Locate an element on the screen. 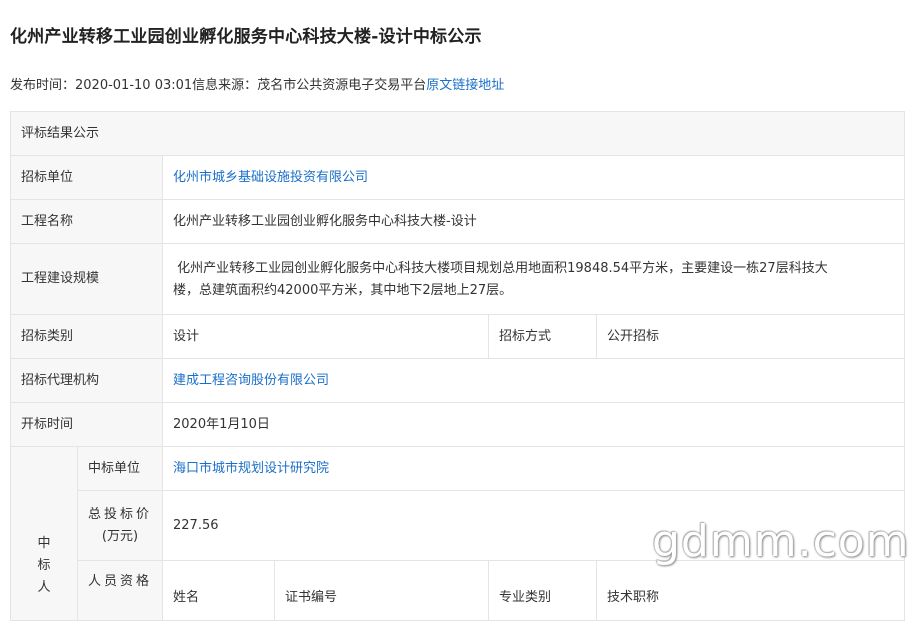 The height and width of the screenshot is (621, 922). method-value: 公开招标 is located at coordinates (750, 336).